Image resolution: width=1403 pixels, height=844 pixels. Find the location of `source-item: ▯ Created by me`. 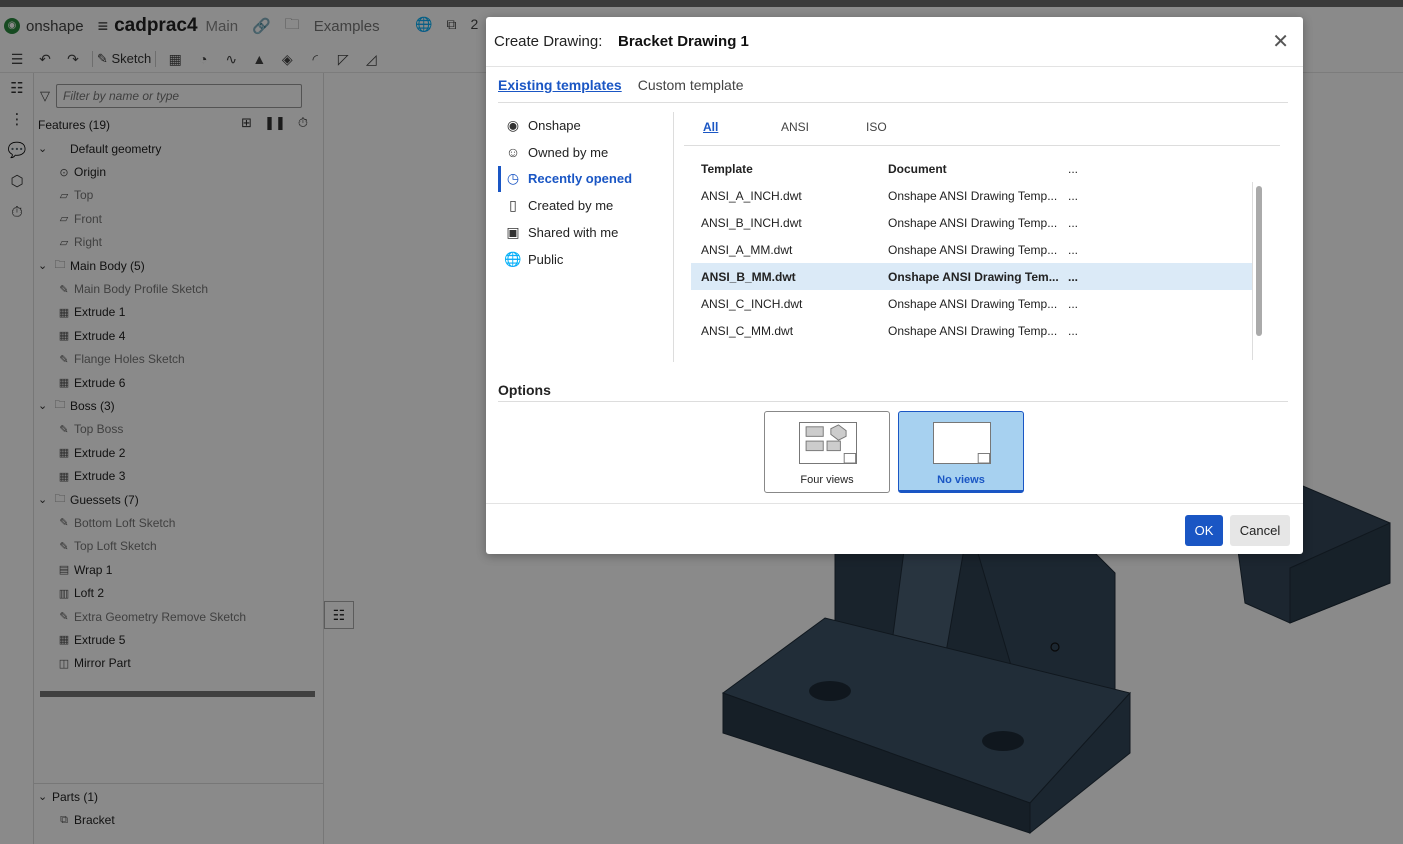

source-item: ▯ Created by me is located at coordinates (585, 205).